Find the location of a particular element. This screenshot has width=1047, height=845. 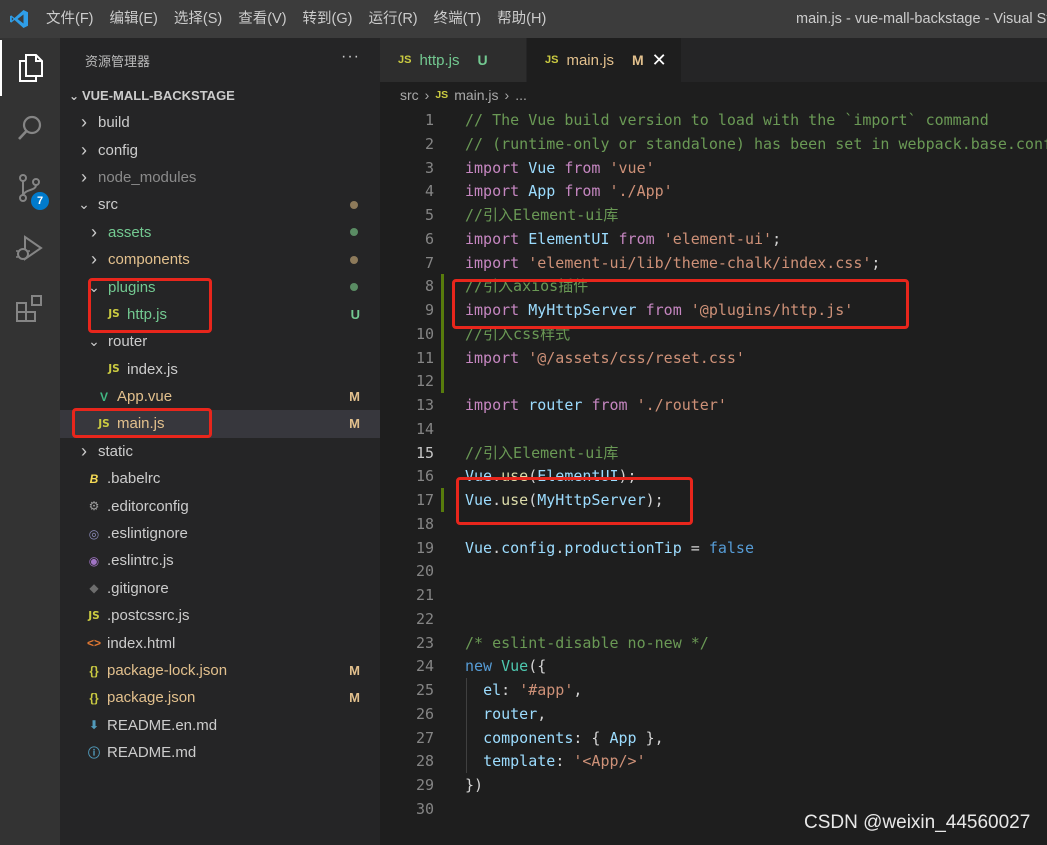

tree-item-label: App.vue is located at coordinates (145, 397).